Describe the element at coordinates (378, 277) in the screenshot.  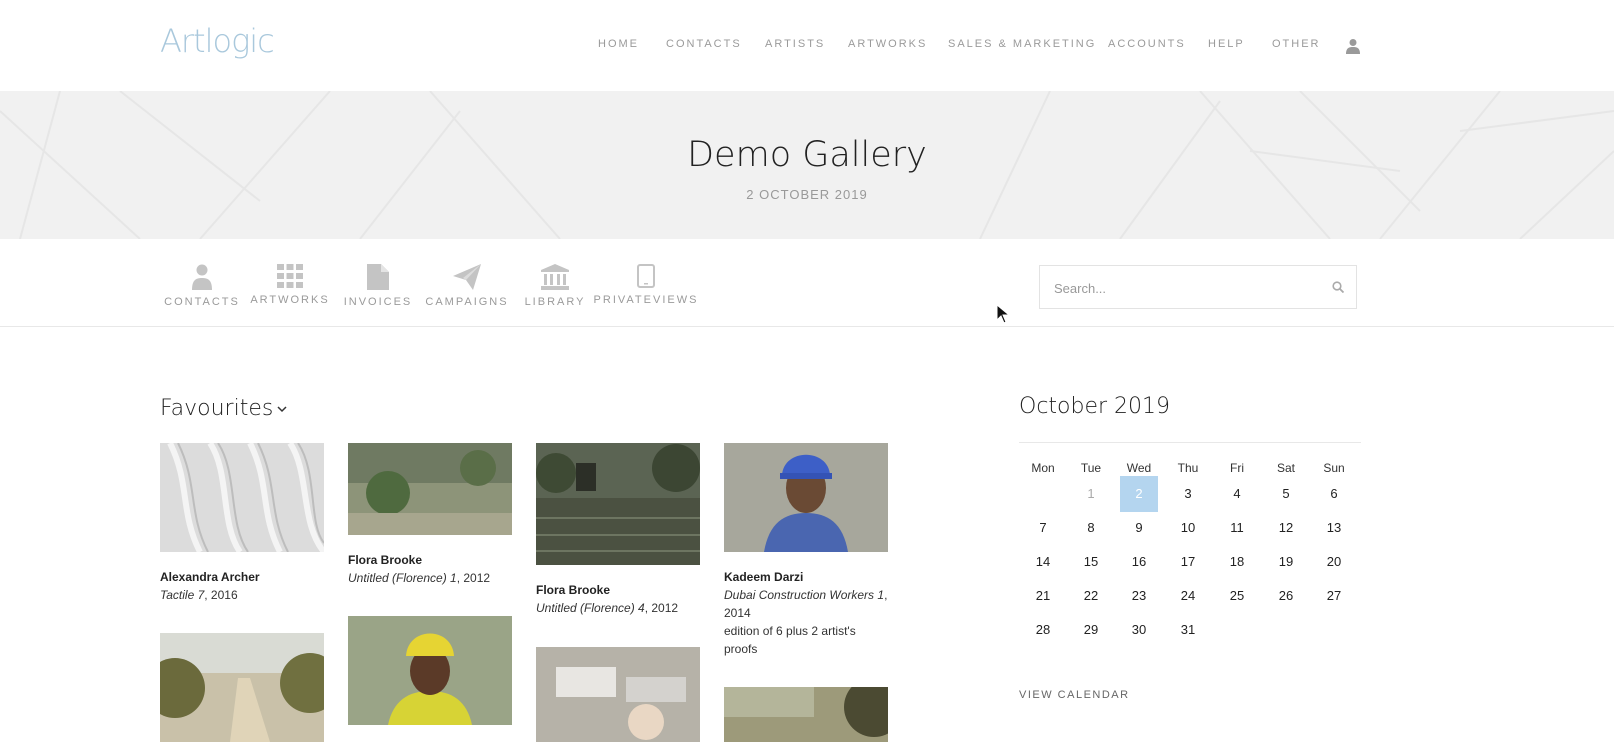
I see `document-icon` at that location.